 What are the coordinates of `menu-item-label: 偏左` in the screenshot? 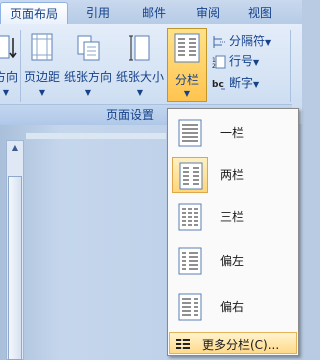 It's located at (232, 261).